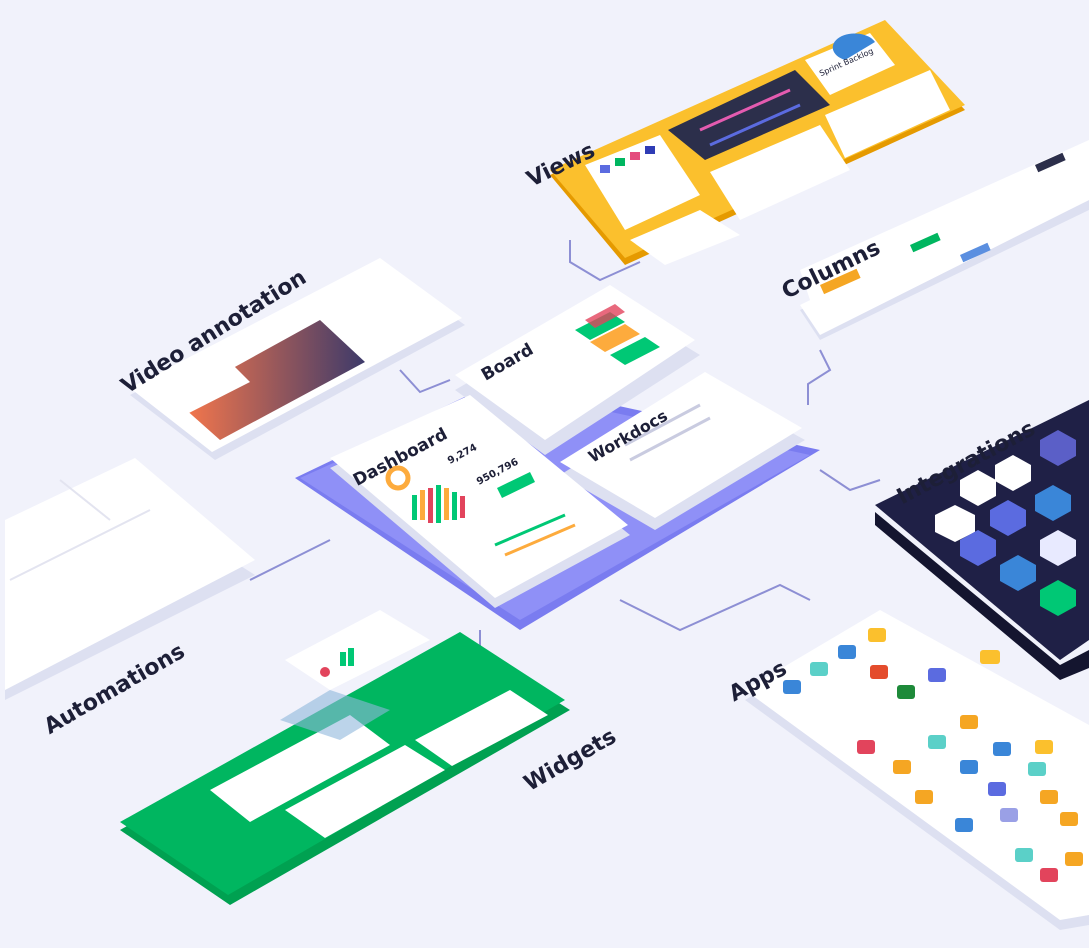  What do you see at coordinates (130, 579) in the screenshot?
I see `automations-card` at bounding box center [130, 579].